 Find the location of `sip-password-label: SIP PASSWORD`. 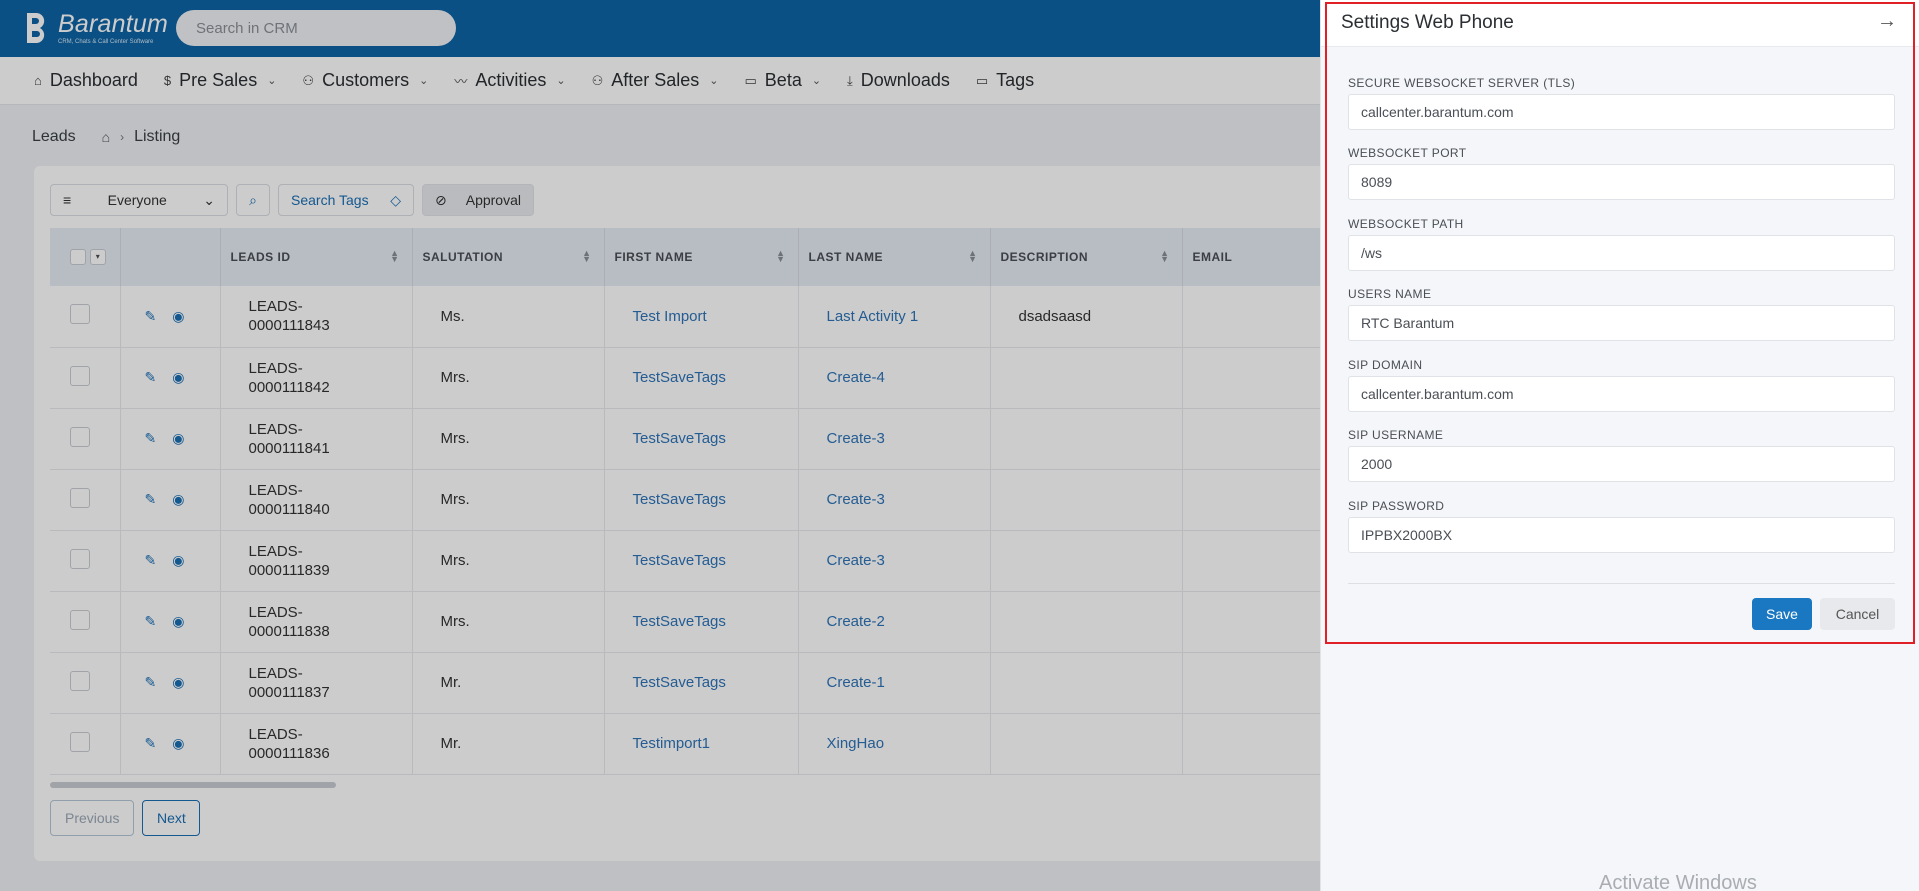

sip-password-label: SIP PASSWORD is located at coordinates (1396, 506).